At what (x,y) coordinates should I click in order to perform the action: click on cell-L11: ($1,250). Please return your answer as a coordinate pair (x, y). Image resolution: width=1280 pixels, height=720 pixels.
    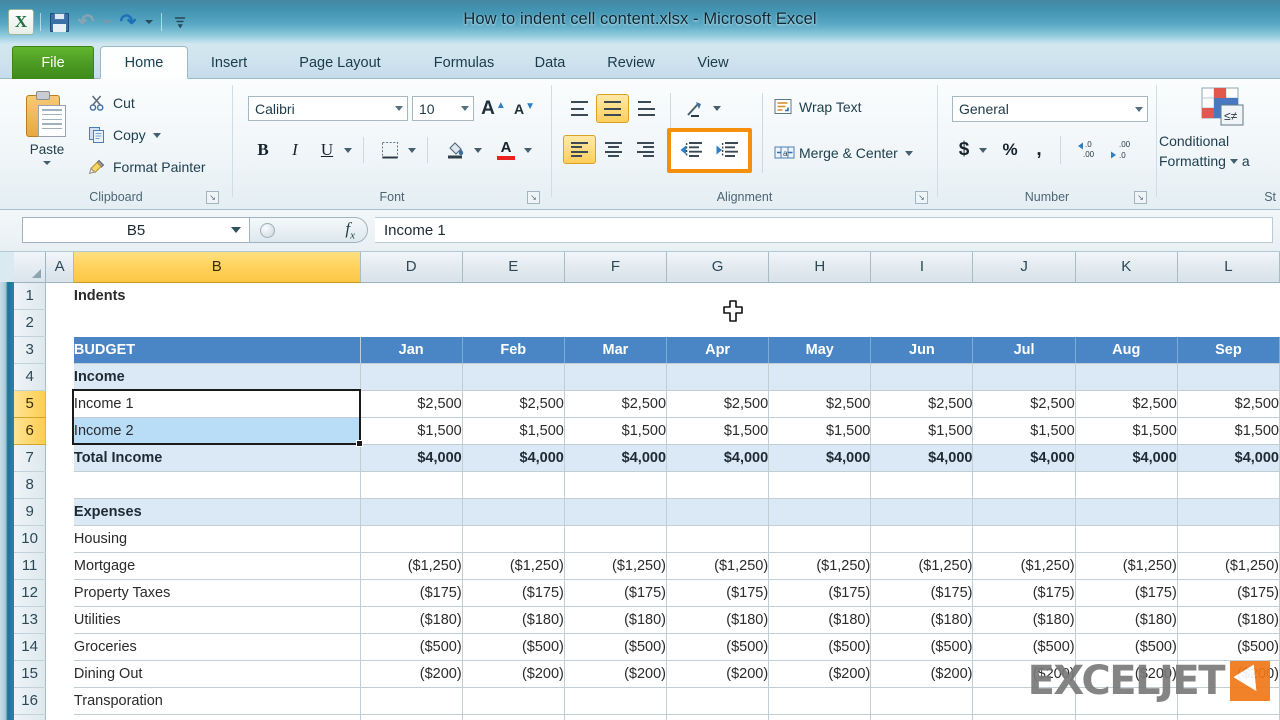
    Looking at the image, I should click on (1228, 566).